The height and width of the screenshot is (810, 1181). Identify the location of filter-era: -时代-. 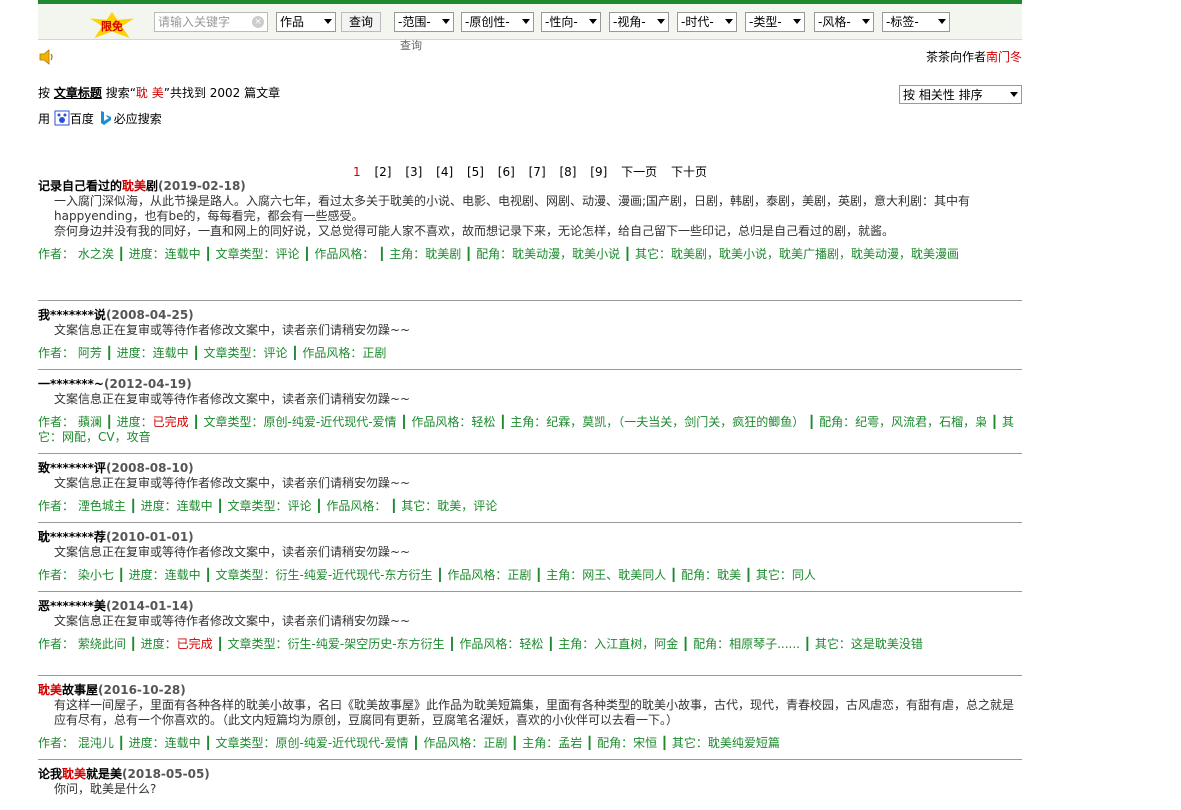
(707, 22).